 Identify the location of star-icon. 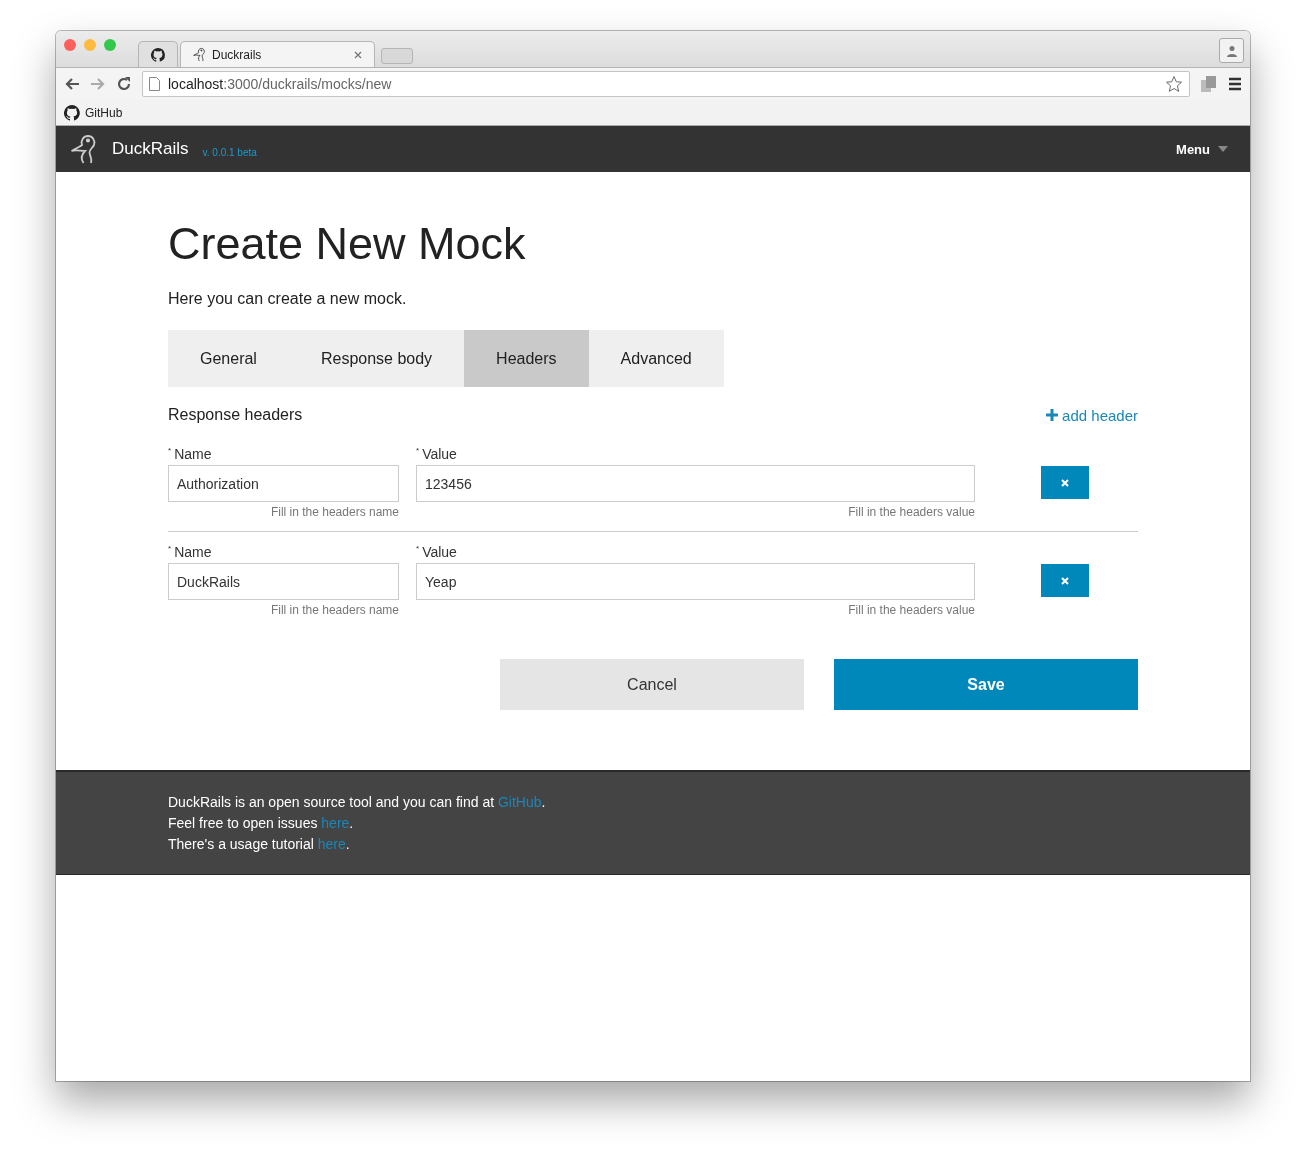
(1174, 84).